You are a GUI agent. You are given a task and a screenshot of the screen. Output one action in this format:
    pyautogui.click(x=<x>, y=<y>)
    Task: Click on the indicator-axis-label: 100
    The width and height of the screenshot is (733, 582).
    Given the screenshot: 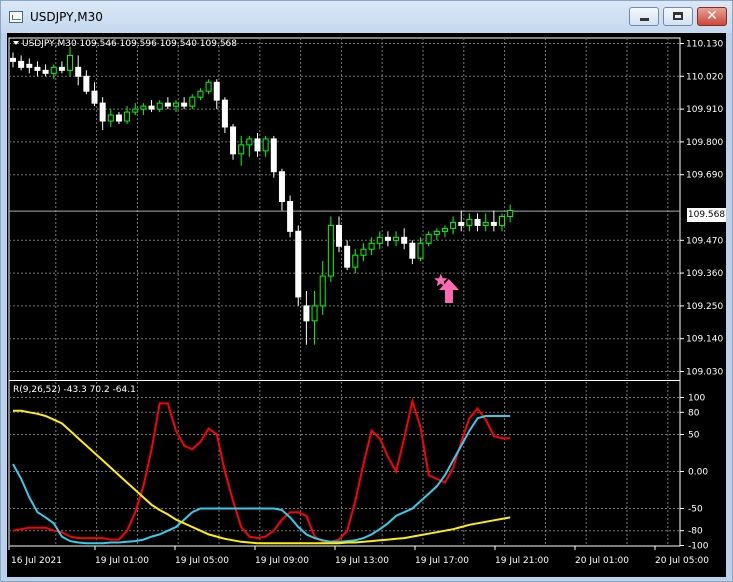 What is the action you would take?
    pyautogui.click(x=696, y=399)
    